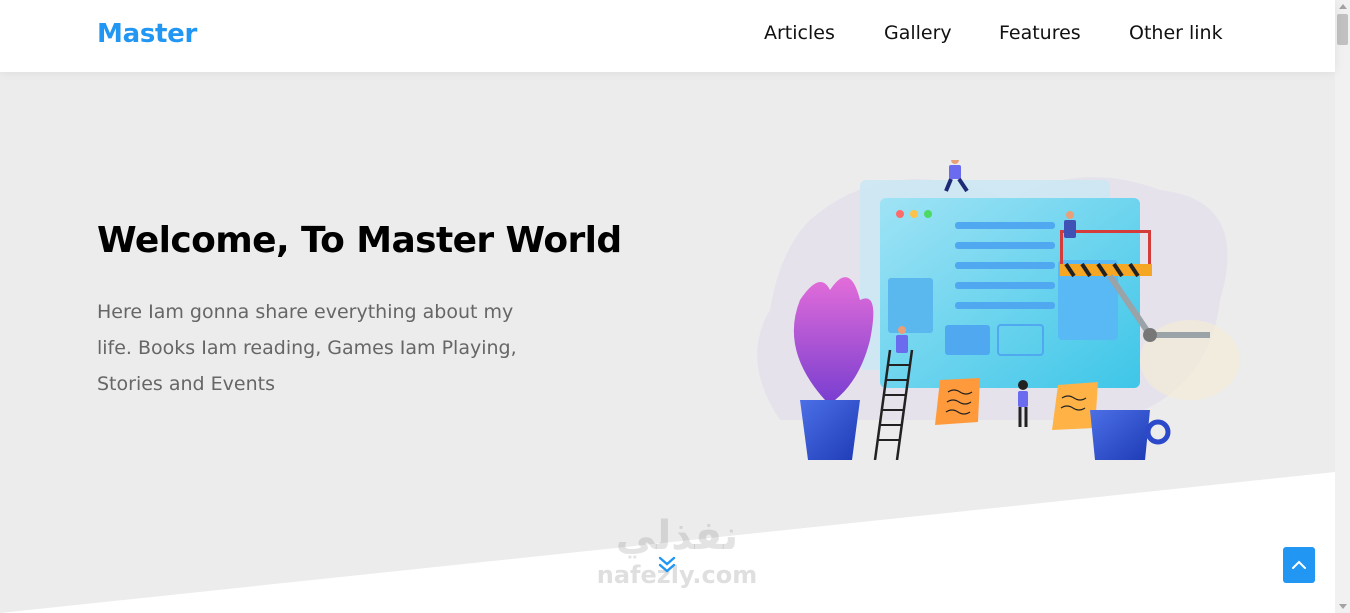 The width and height of the screenshot is (1350, 613). Describe the element at coordinates (1342, 306) in the screenshot. I see `page-scrollbar` at that location.